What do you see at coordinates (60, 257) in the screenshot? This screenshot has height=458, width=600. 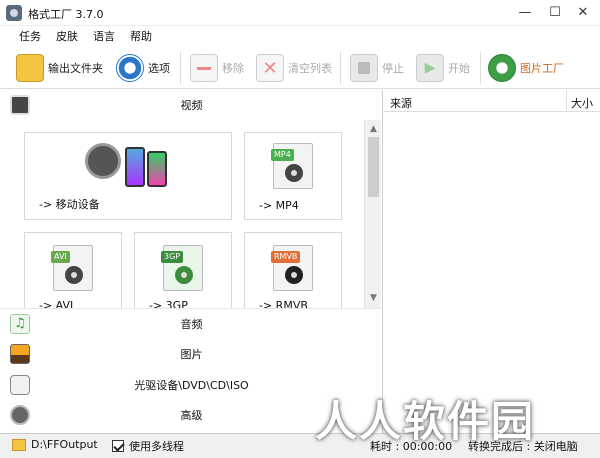 I see `avi-tag: AVI` at bounding box center [60, 257].